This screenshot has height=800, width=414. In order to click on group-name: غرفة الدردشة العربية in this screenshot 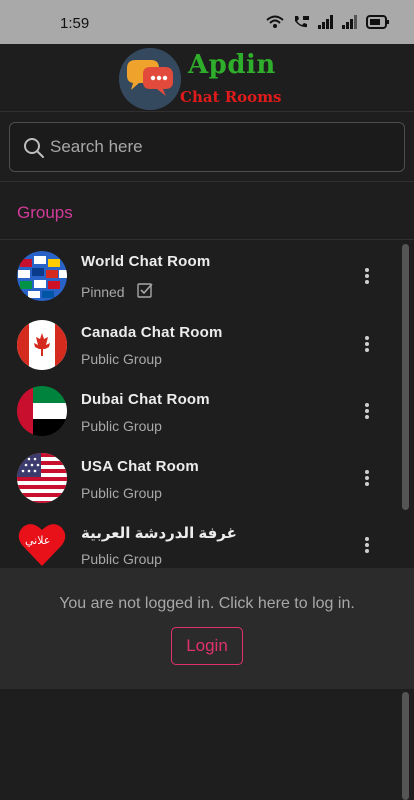, I will do `click(159, 533)`.